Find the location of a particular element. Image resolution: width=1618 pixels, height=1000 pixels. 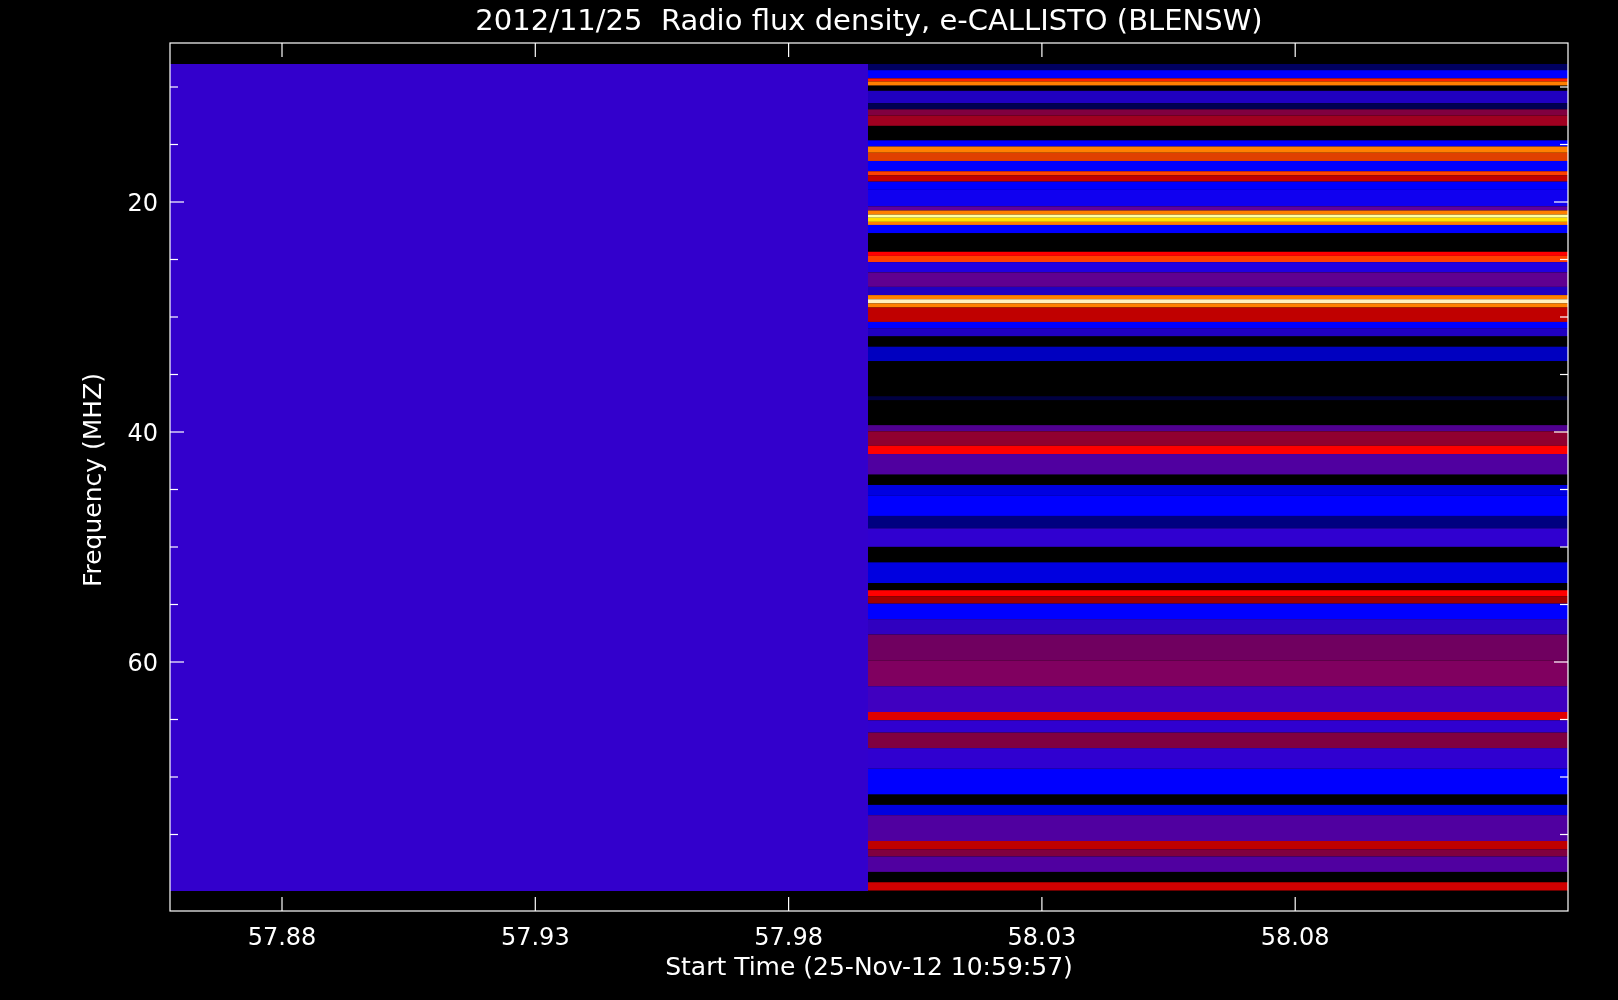

y-tick-label: 20 is located at coordinates (142, 203).